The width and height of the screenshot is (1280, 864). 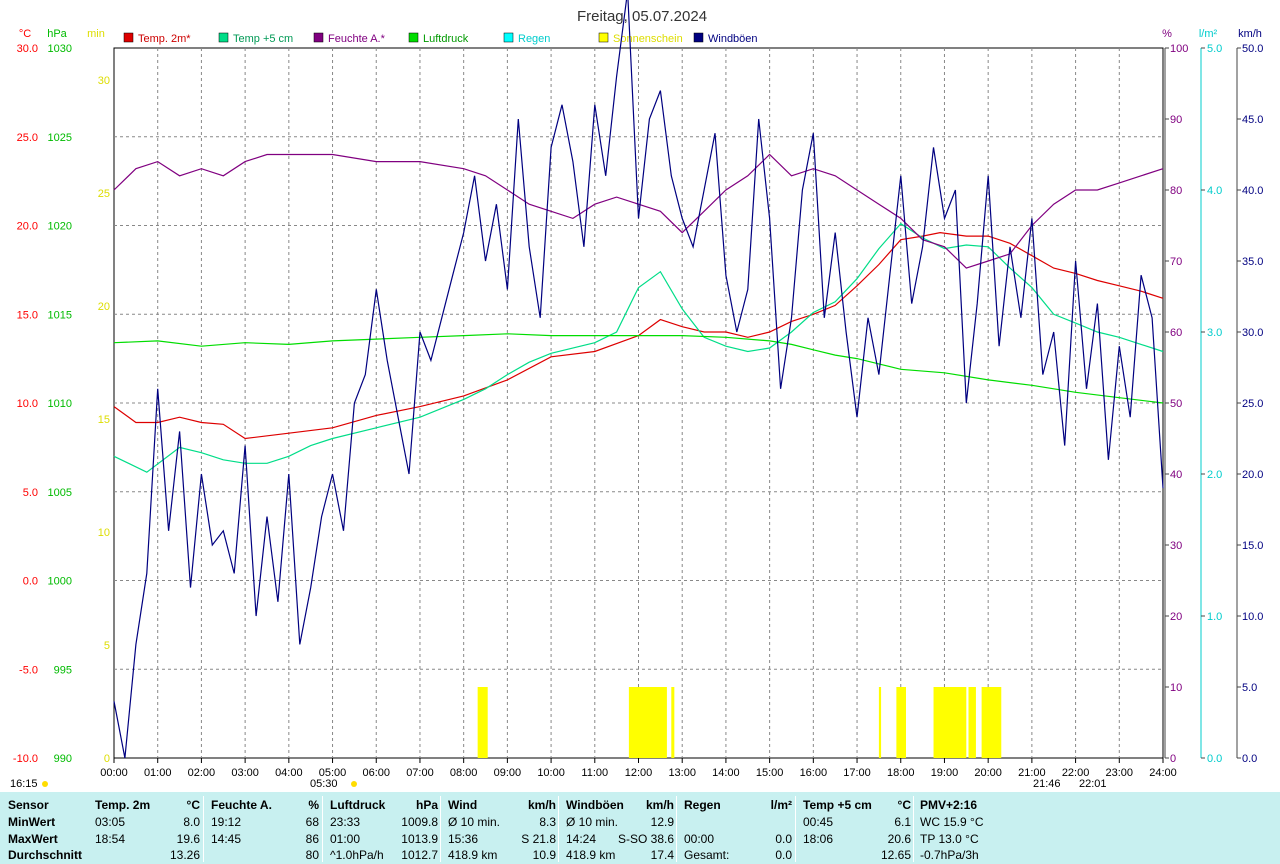 I want to click on row-label: MinWert, so click(x=32, y=822).